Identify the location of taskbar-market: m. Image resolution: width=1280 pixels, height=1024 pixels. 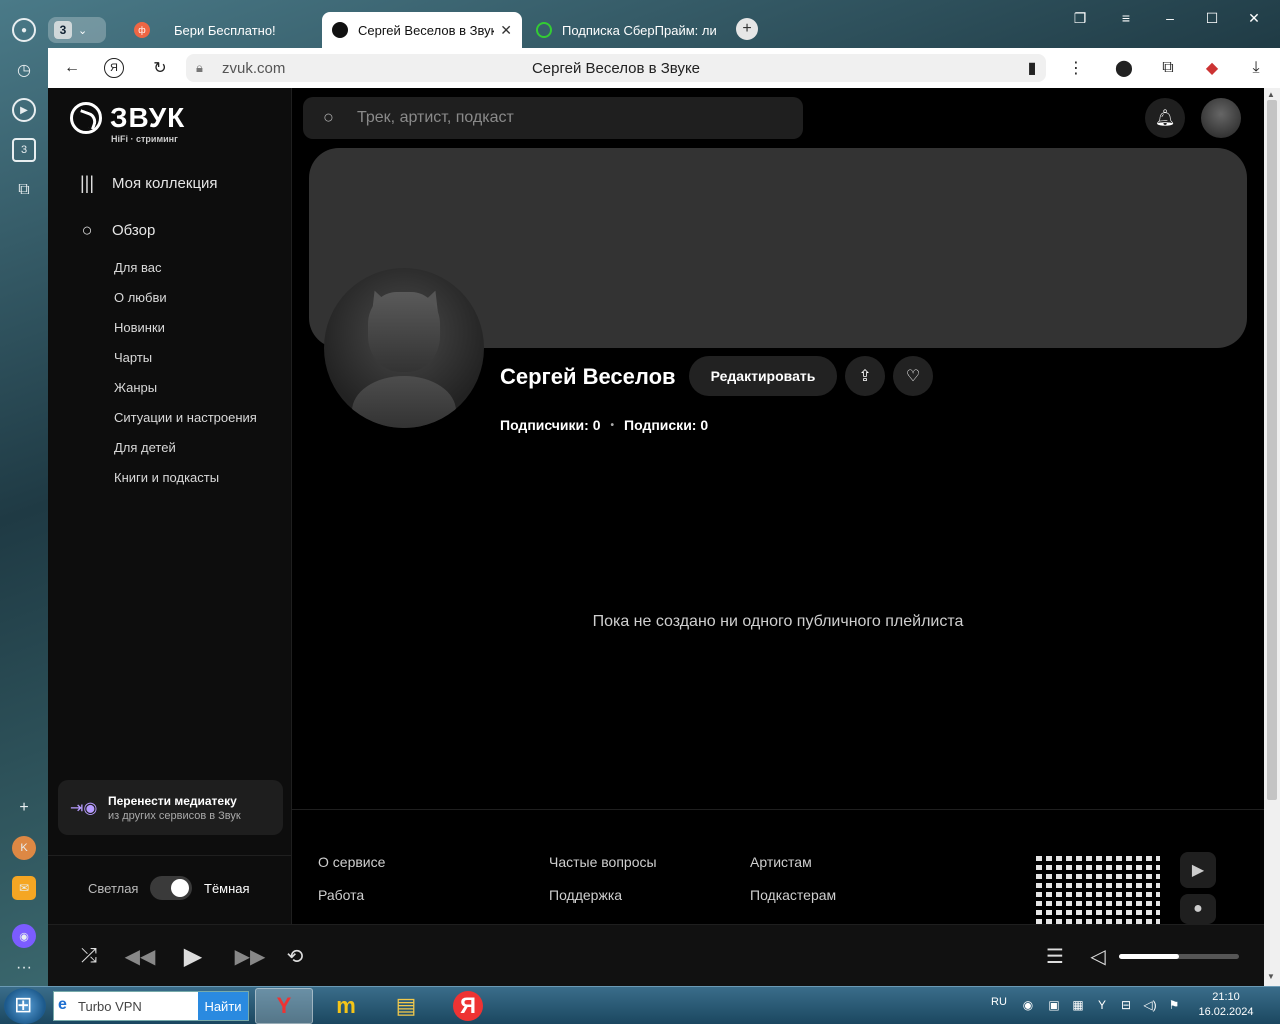
(346, 1006).